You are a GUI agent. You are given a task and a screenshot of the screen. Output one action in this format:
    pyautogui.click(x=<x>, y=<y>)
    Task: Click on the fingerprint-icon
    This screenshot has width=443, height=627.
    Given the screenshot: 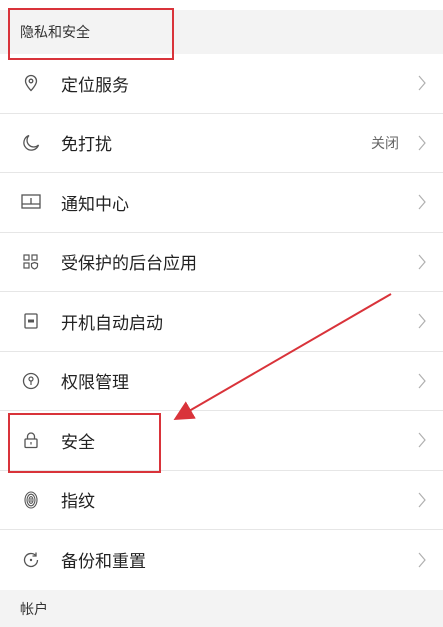 What is the action you would take?
    pyautogui.click(x=31, y=500)
    